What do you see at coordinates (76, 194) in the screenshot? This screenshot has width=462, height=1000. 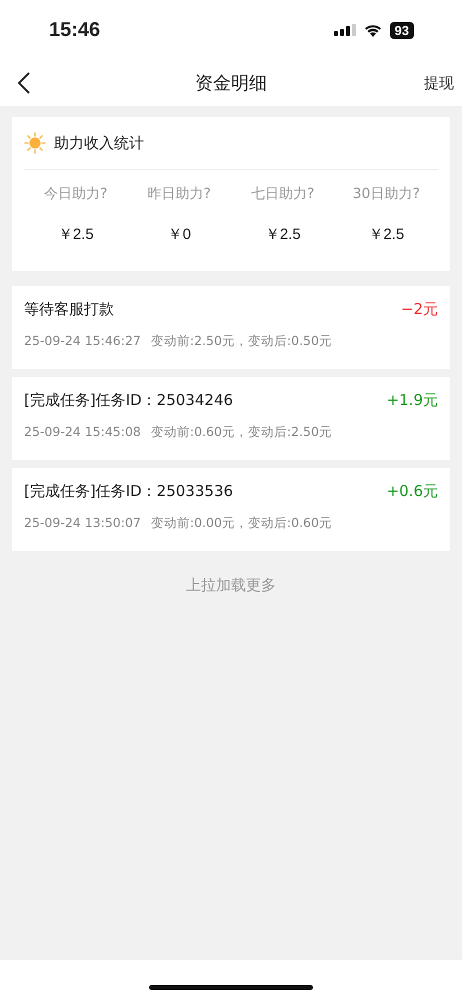 I see `stat-label: 今日助力?` at bounding box center [76, 194].